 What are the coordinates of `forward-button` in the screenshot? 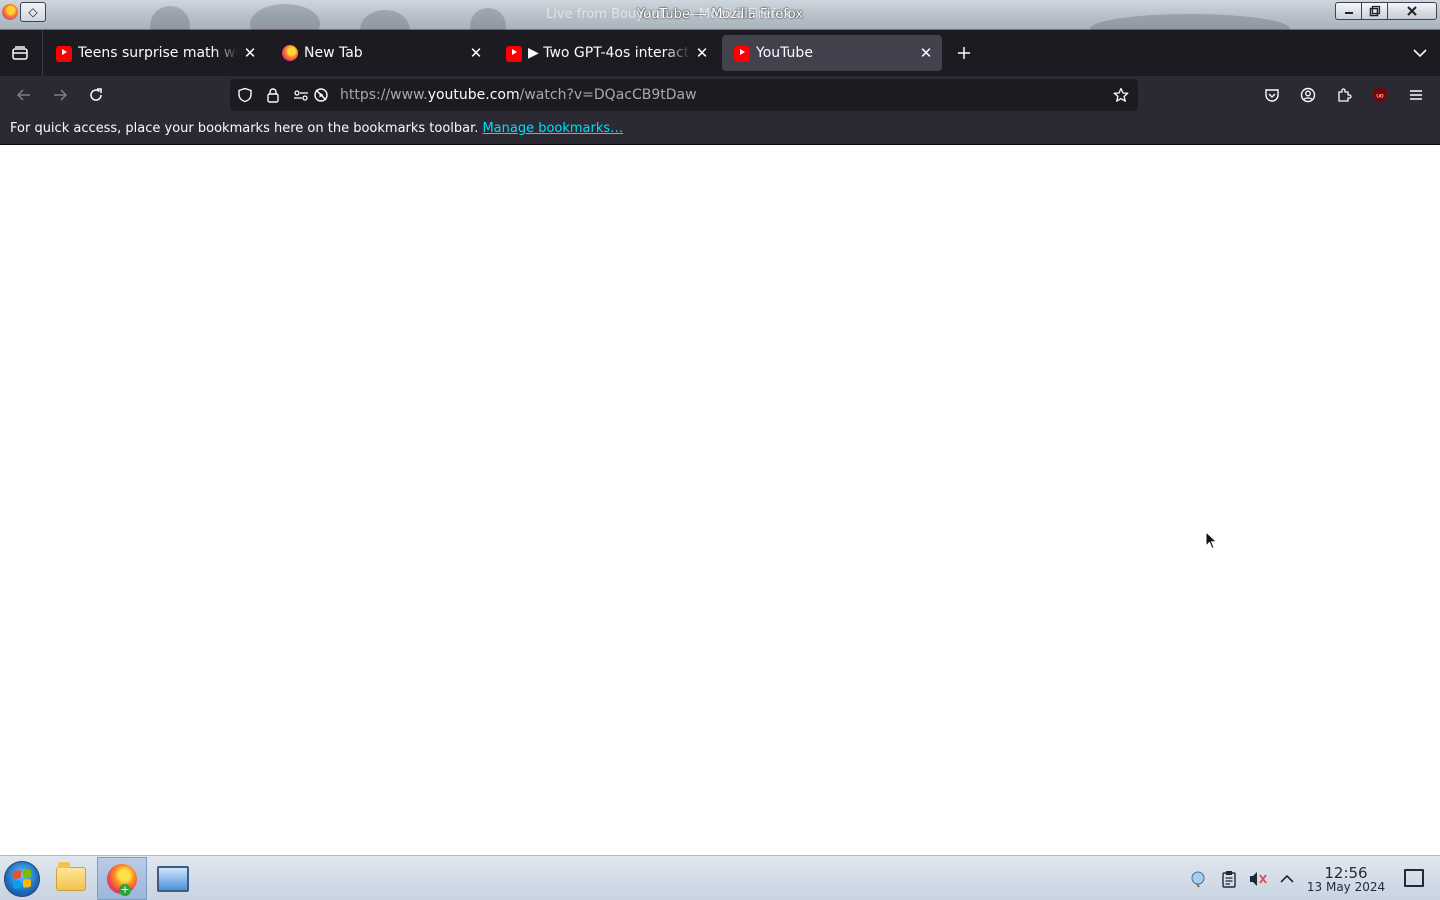 It's located at (60, 95).